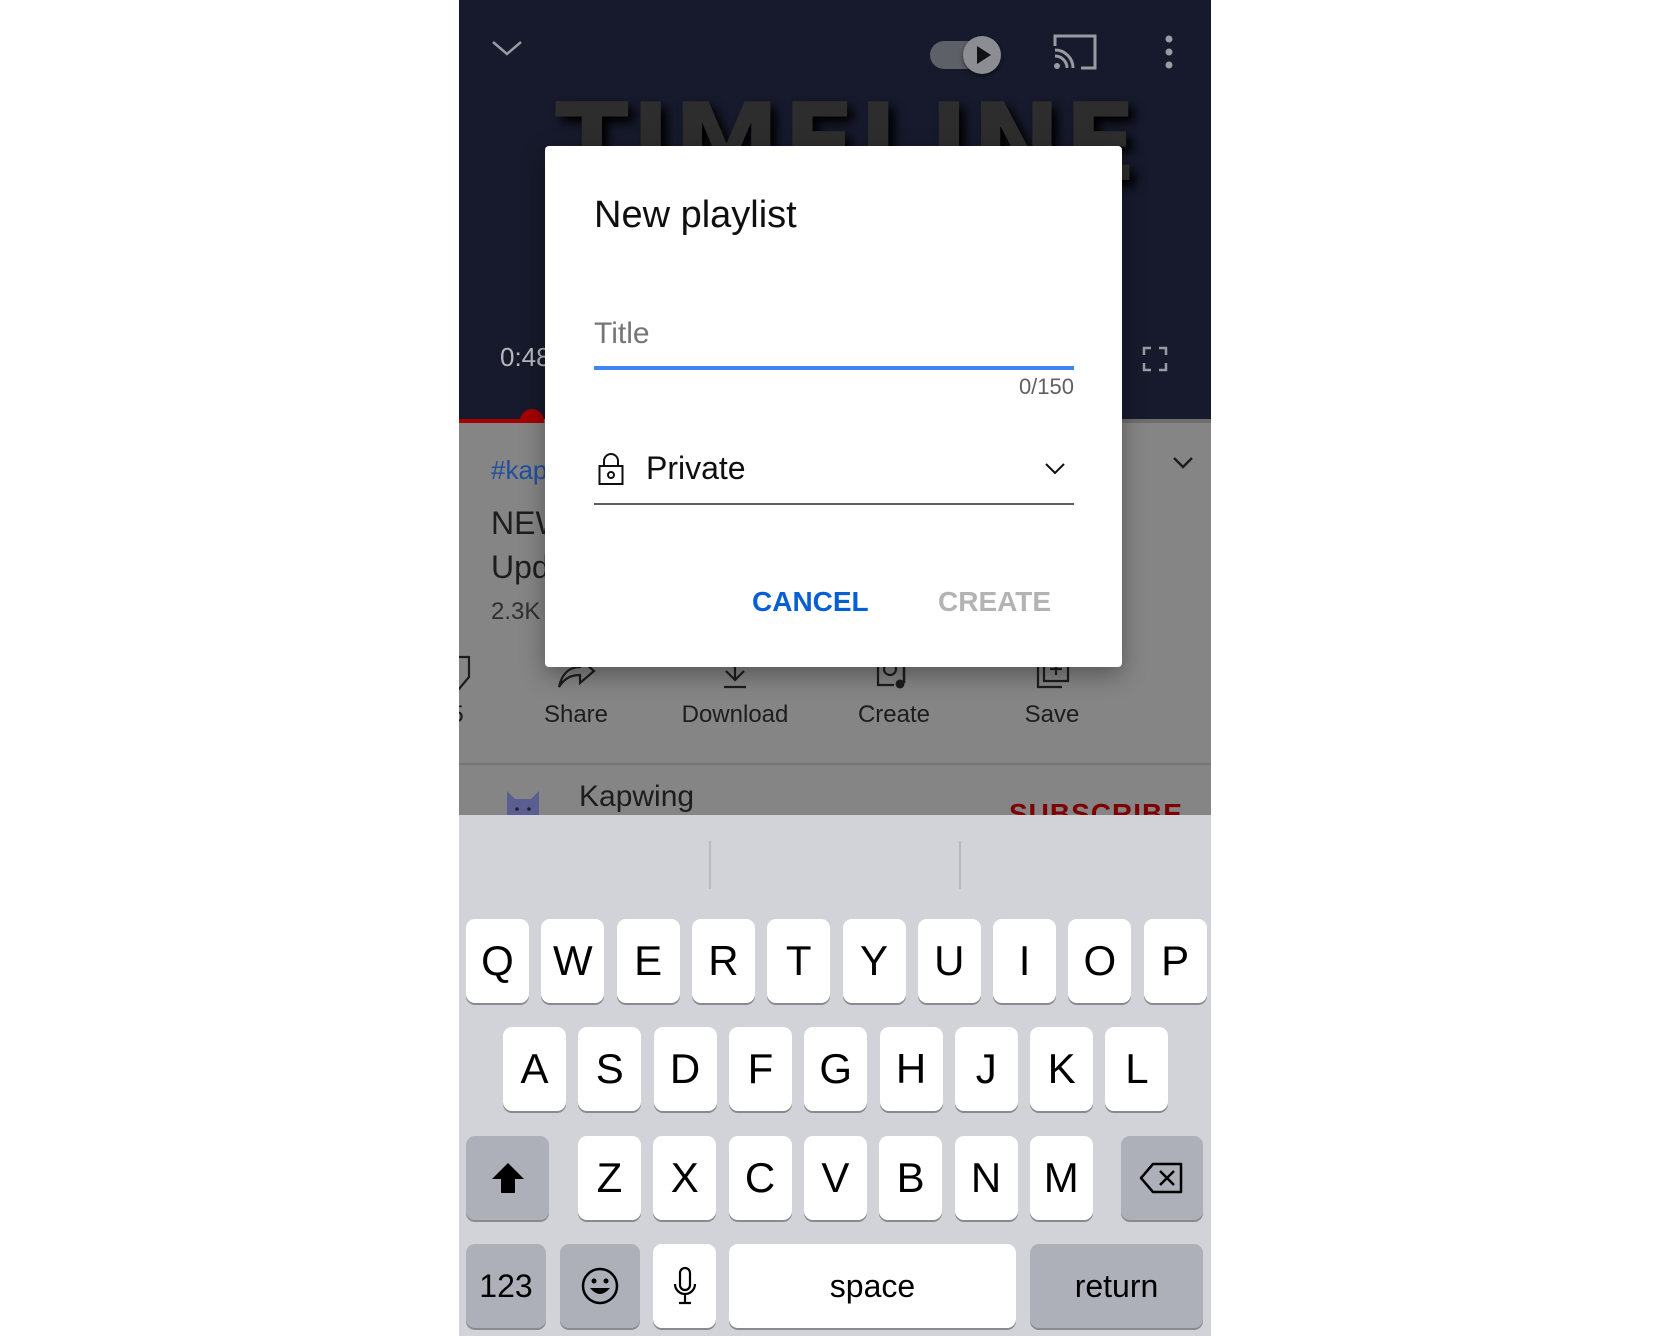  I want to click on view-count: 2.3K, so click(516, 611).